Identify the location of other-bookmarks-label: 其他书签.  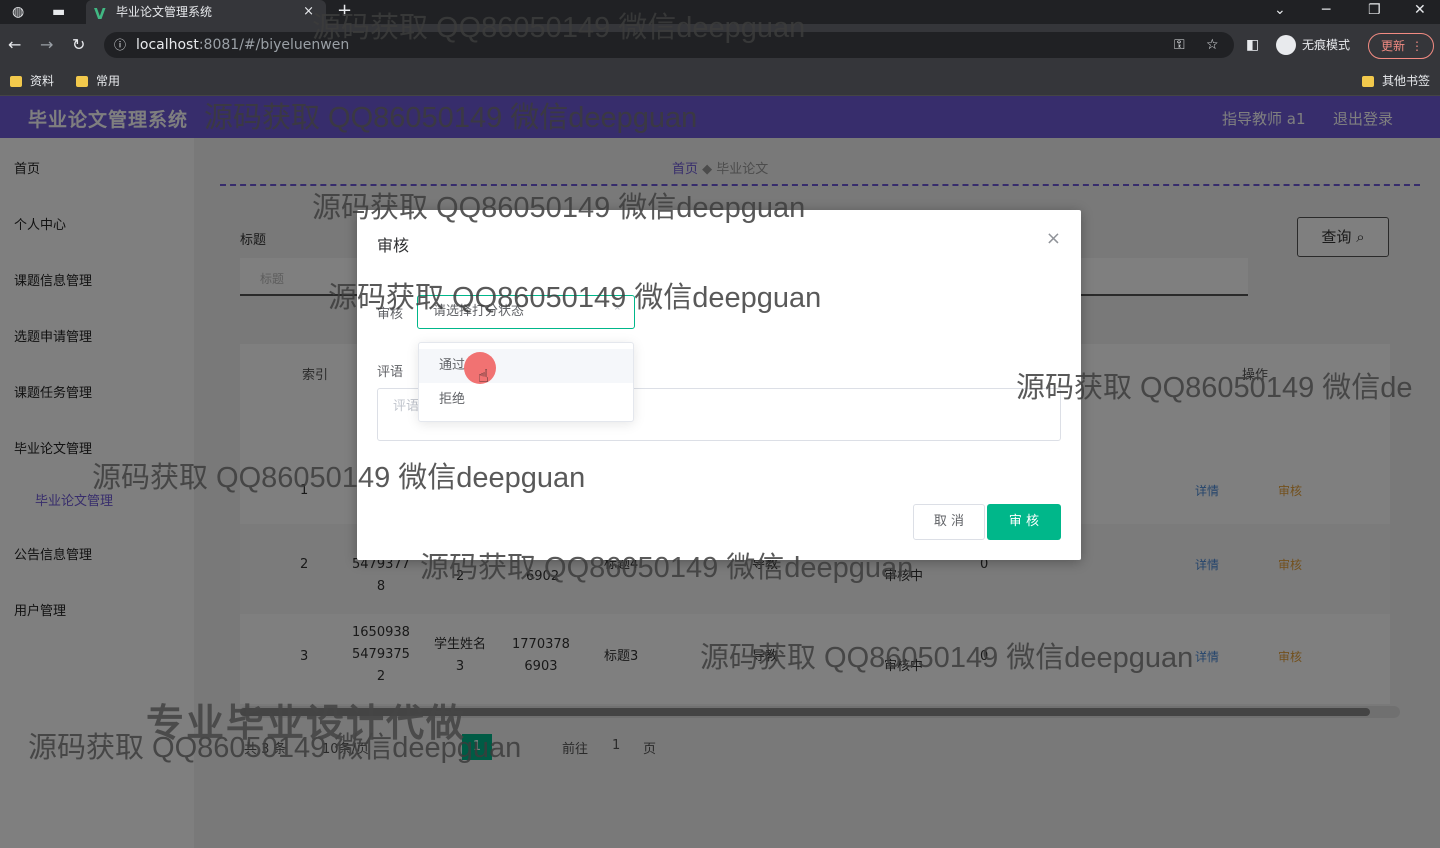
(1406, 81).